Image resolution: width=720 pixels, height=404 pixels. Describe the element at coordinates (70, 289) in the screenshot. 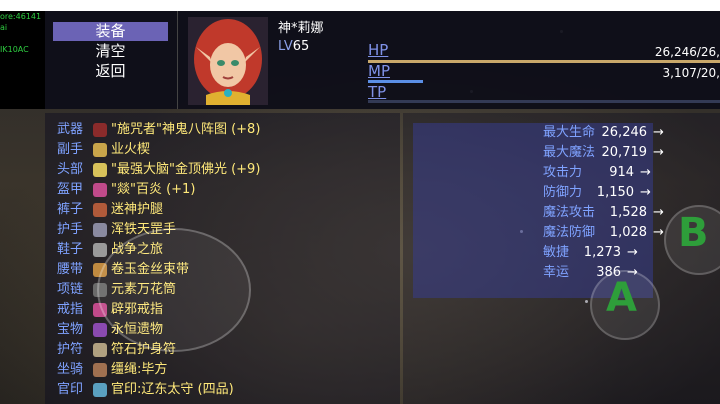

I see `equipment-slot-label: 项链` at that location.